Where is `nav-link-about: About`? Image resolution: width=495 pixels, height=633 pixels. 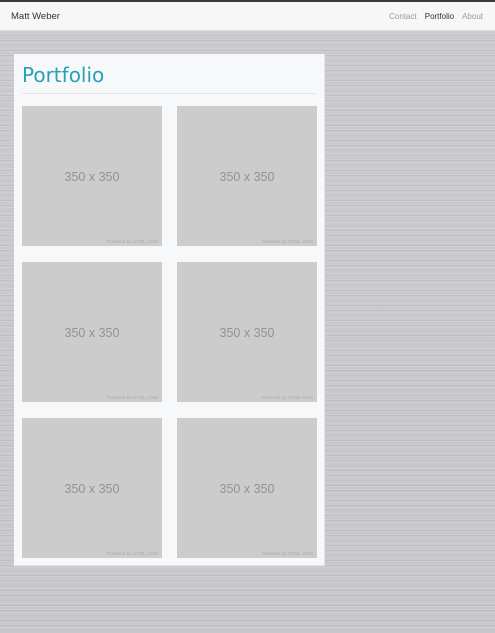
nav-link-about: About is located at coordinates (472, 16).